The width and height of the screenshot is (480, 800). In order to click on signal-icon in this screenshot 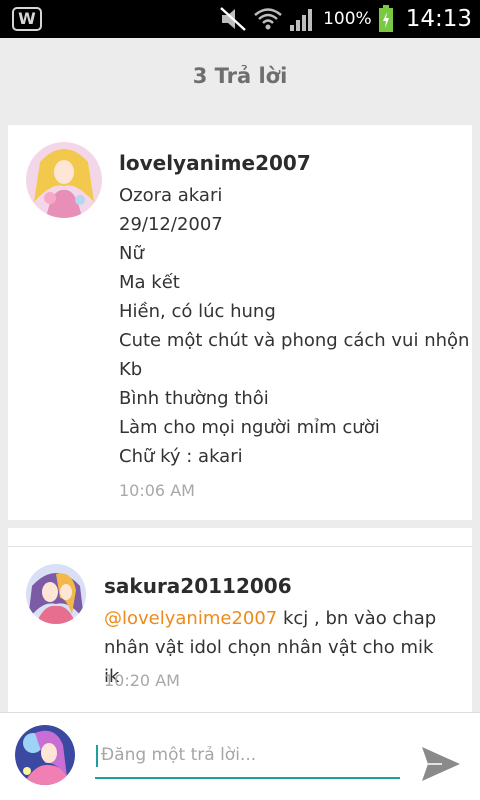, I will do `click(301, 20)`.